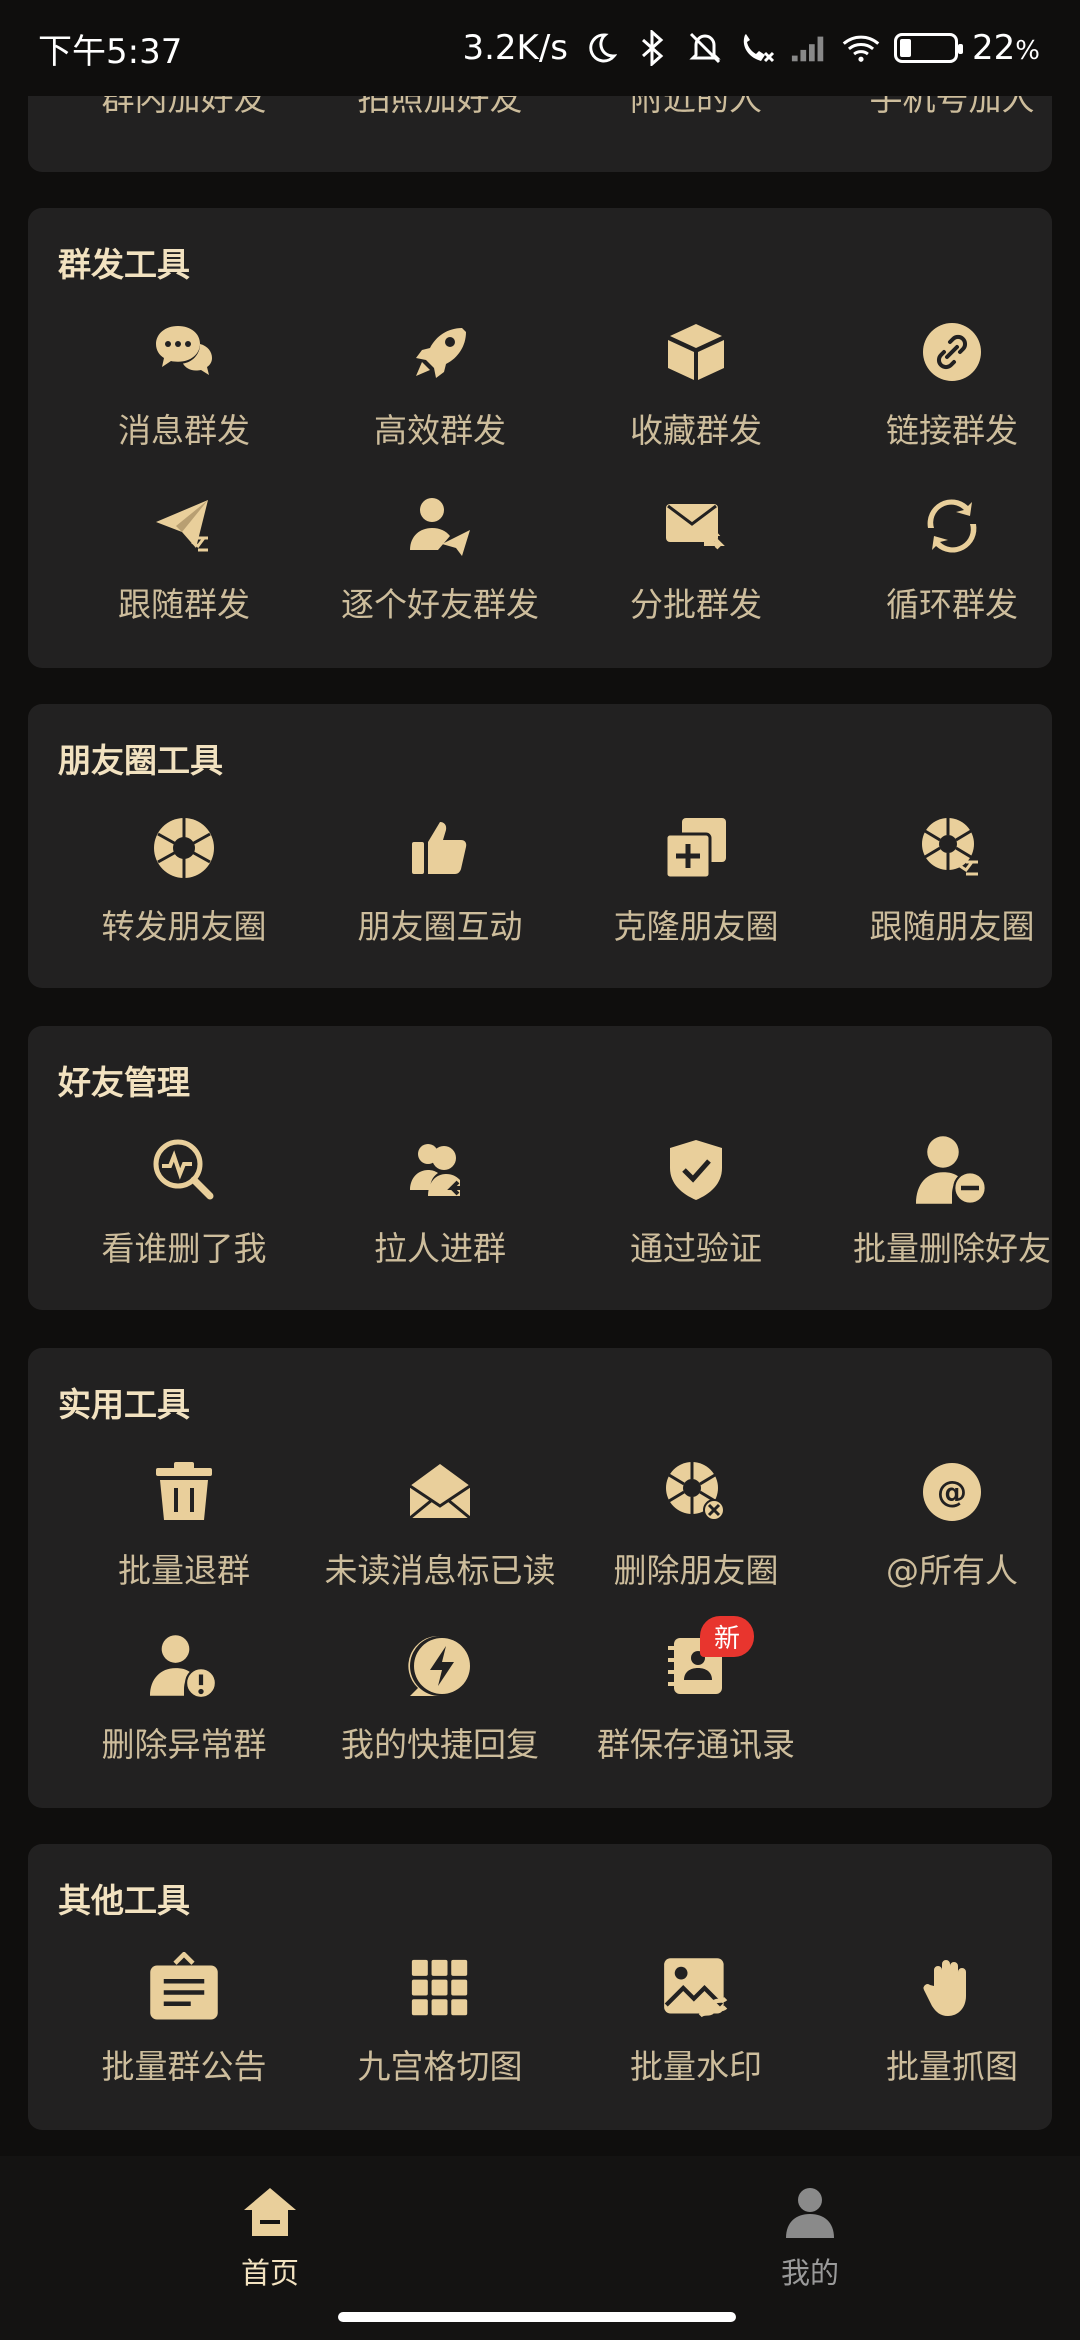  What do you see at coordinates (952, 1170) in the screenshot?
I see `user-remove-icon` at bounding box center [952, 1170].